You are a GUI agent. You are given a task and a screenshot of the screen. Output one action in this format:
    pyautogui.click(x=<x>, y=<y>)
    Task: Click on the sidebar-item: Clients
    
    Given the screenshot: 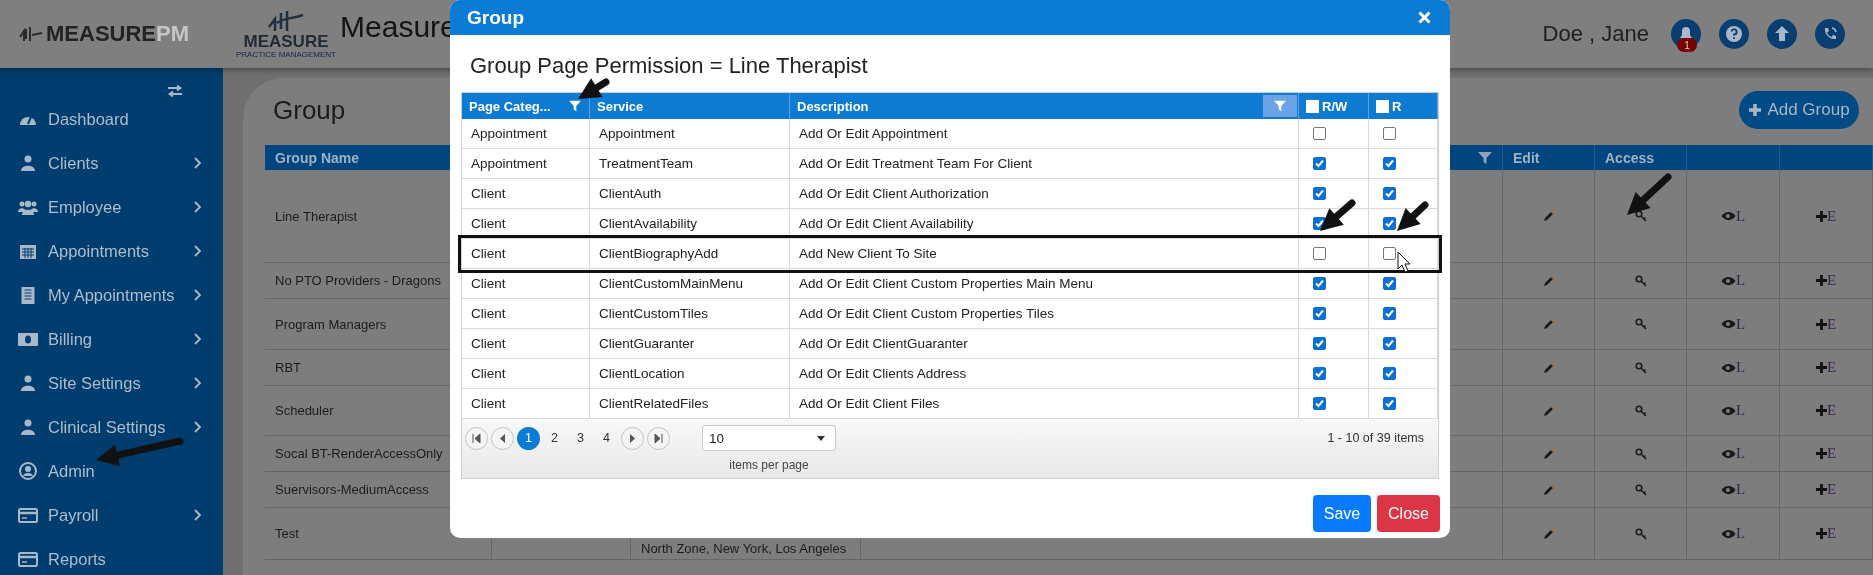 What is the action you would take?
    pyautogui.click(x=111, y=163)
    